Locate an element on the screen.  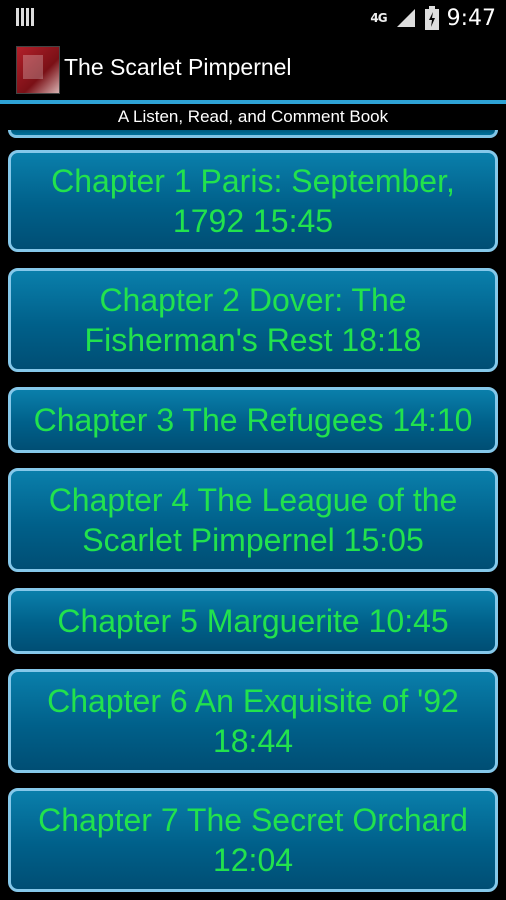
app-bar: The Scarlet Pimpernel is located at coordinates (253, 68).